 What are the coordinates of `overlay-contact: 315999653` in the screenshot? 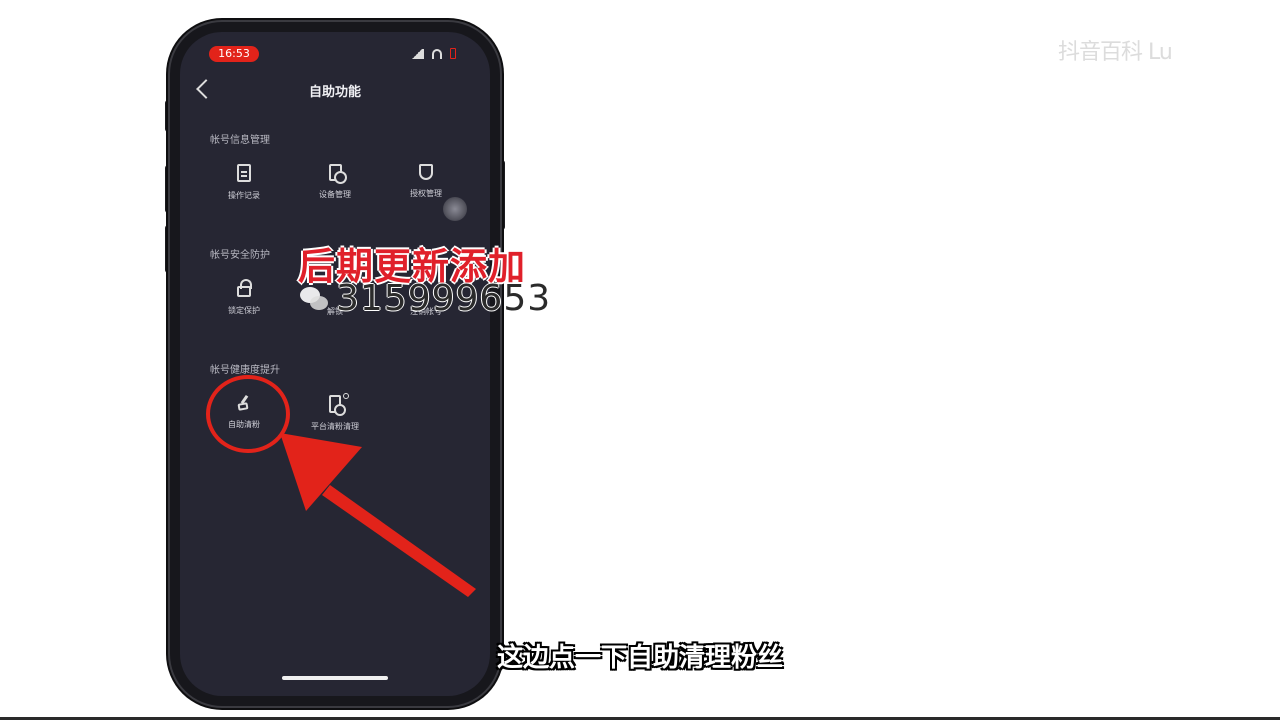 It's located at (424, 298).